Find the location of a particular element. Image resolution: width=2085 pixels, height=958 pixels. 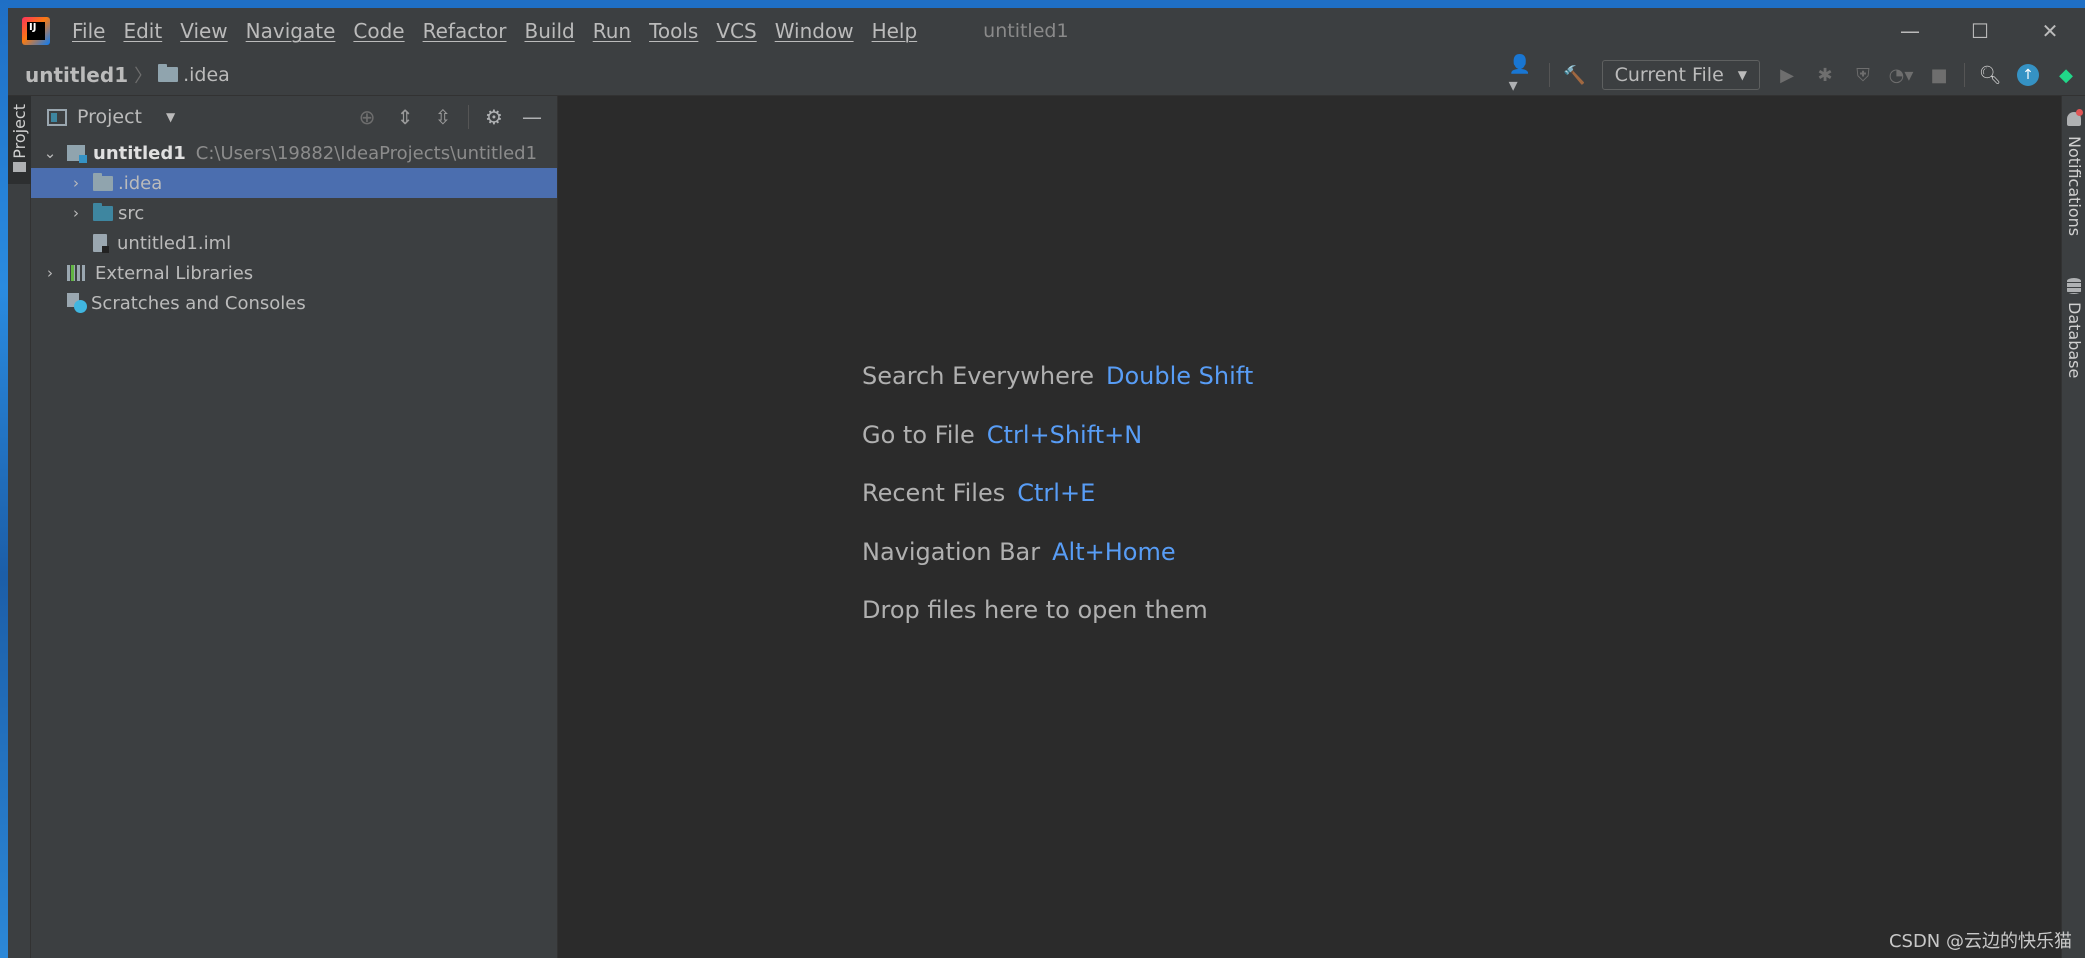

root-module-name: untitled1 is located at coordinates (139, 153).